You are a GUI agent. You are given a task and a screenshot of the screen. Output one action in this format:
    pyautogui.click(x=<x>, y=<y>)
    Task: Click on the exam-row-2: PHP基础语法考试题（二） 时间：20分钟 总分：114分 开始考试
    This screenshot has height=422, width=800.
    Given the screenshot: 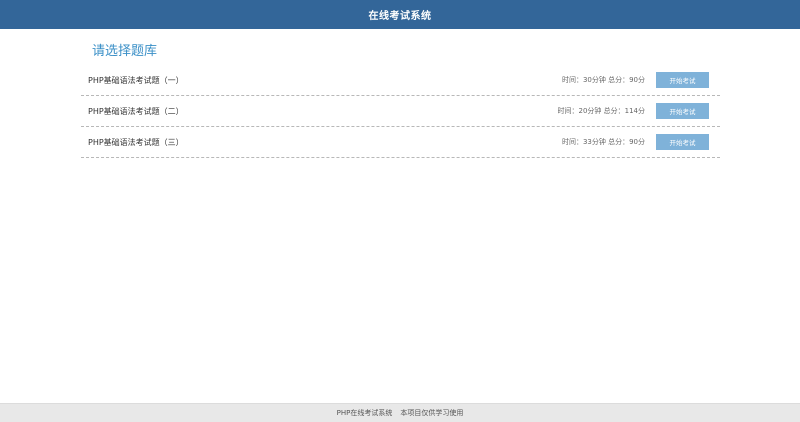 What is the action you would take?
    pyautogui.click(x=400, y=111)
    